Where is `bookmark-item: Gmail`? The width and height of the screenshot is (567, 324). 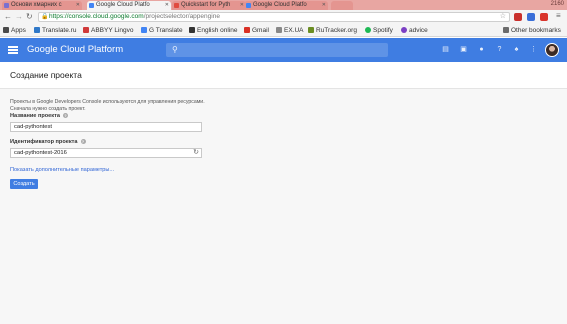 bookmark-item: Gmail is located at coordinates (256, 30).